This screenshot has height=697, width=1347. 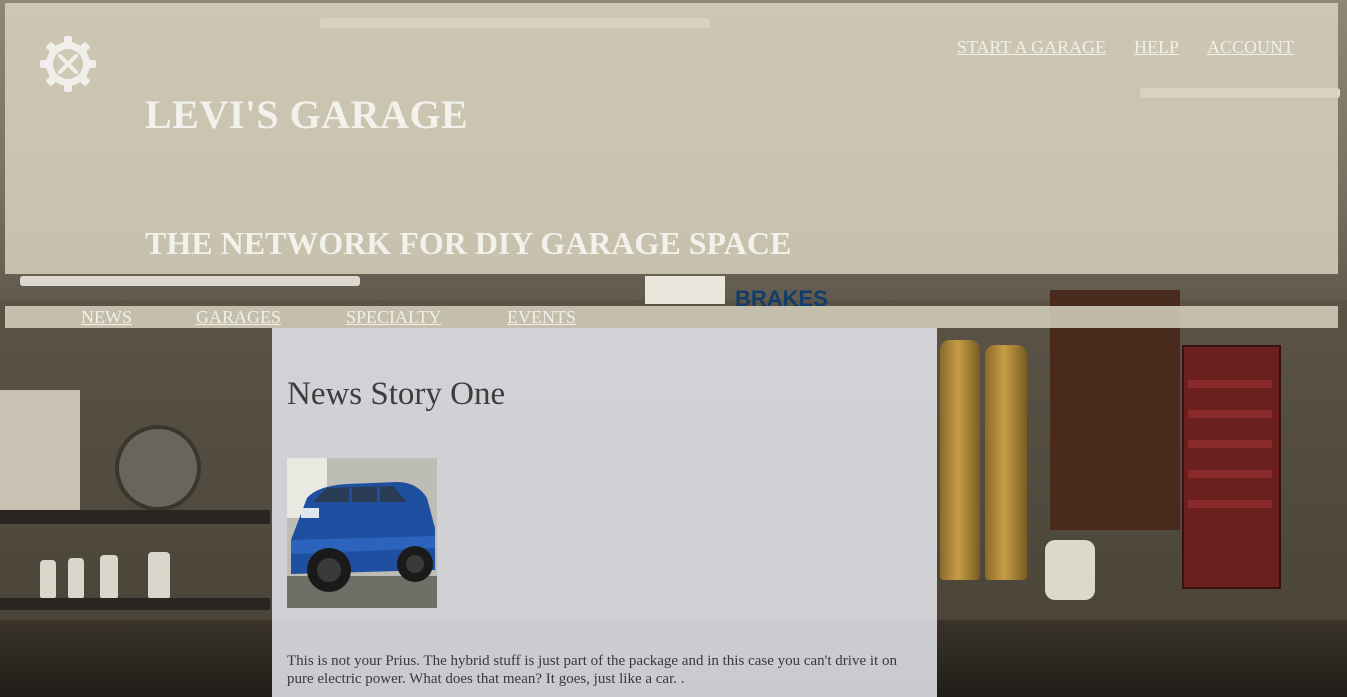 I want to click on nav-help-link: HELP, so click(x=1156, y=47).